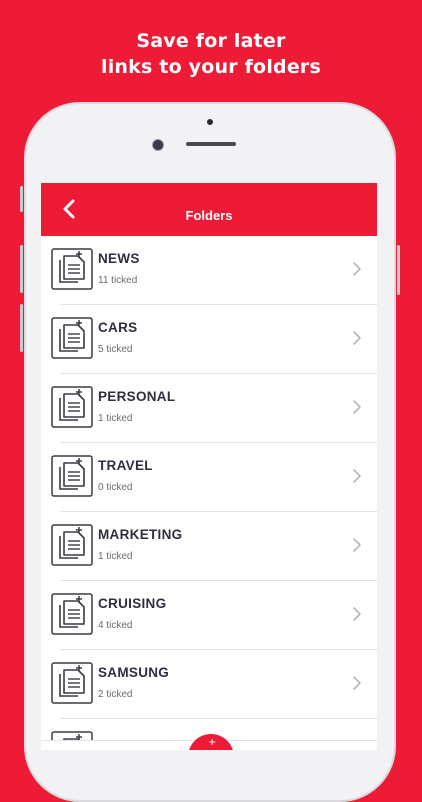 This screenshot has width=422, height=802. What do you see at coordinates (214, 270) in the screenshot?
I see `folder-row-news: NEWS 11 ticked` at bounding box center [214, 270].